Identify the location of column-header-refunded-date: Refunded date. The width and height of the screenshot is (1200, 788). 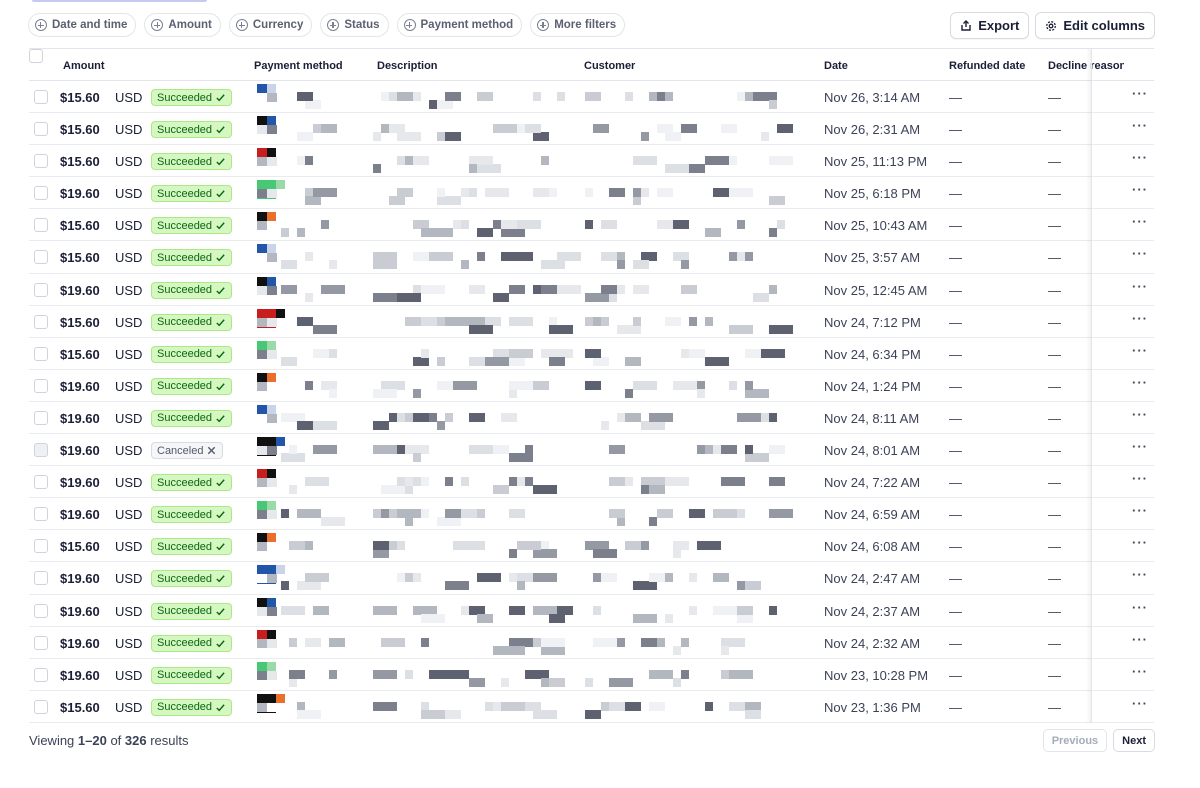
(987, 66).